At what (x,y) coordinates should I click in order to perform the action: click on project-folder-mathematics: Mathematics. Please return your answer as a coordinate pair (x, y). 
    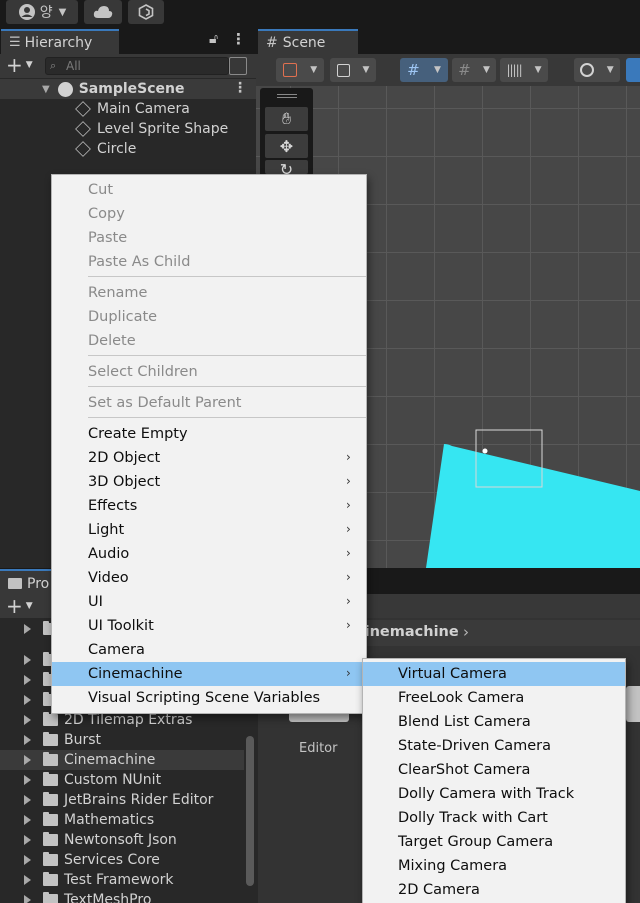
    Looking at the image, I should click on (122, 820).